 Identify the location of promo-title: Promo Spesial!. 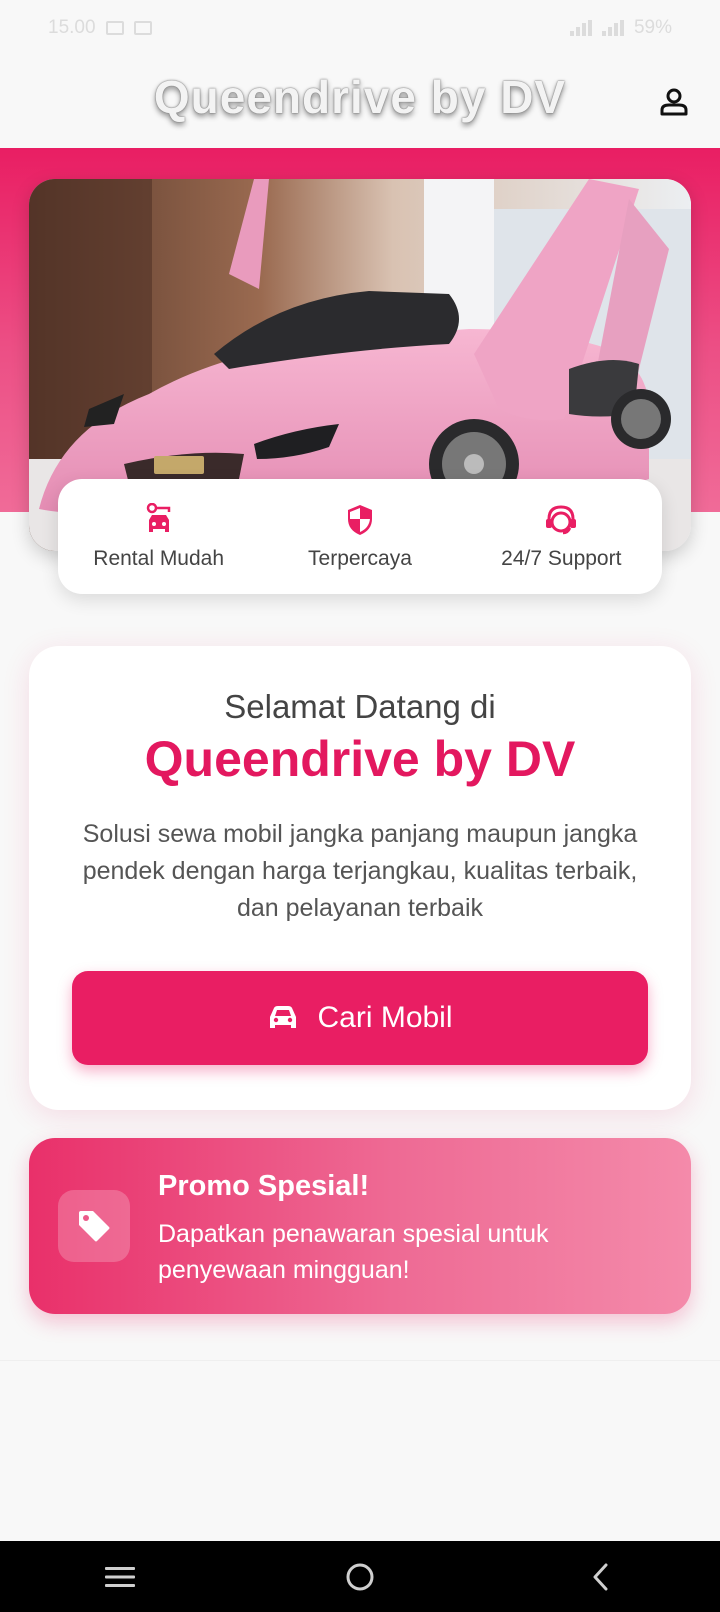
(264, 1186).